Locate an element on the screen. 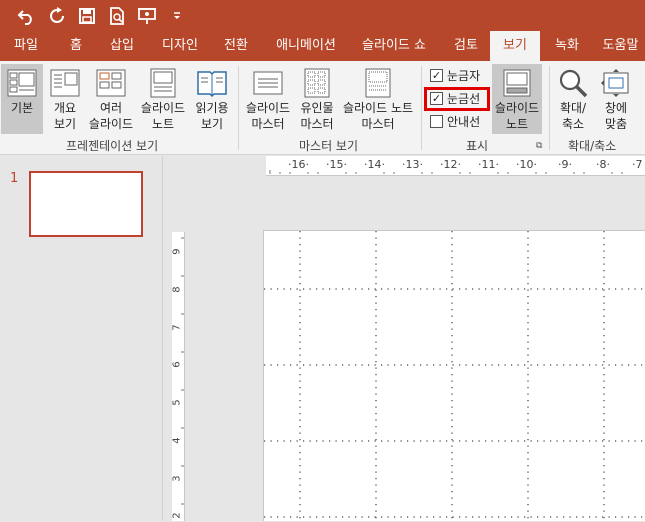 This screenshot has width=645, height=522. quick-access-toolbar is located at coordinates (322, 15).